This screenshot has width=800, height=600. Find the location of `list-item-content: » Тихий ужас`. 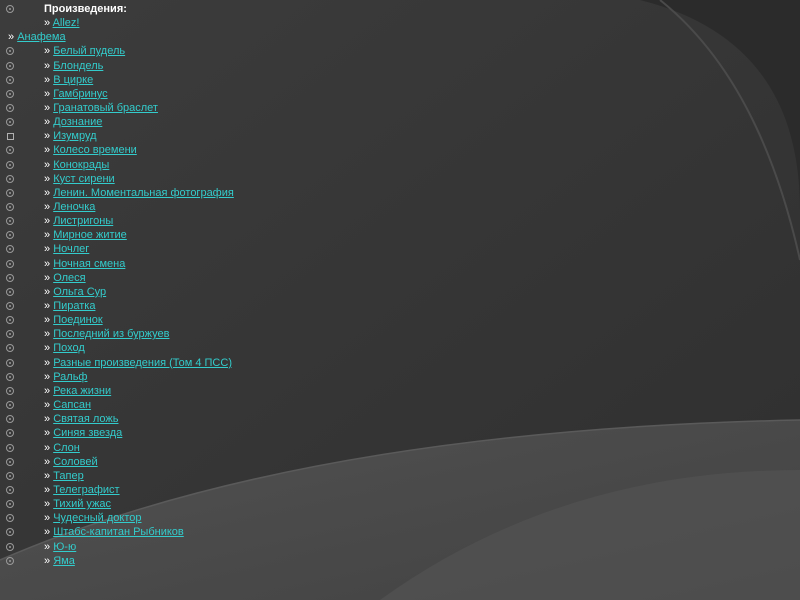

list-item-content: » Тихий ужас is located at coordinates (77, 504).